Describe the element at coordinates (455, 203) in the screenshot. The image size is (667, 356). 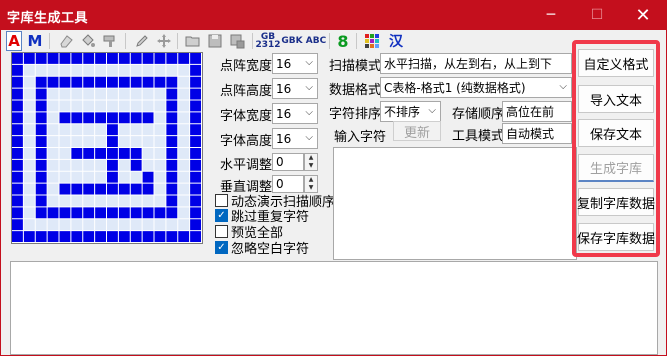
I see `input-chars-textarea` at that location.